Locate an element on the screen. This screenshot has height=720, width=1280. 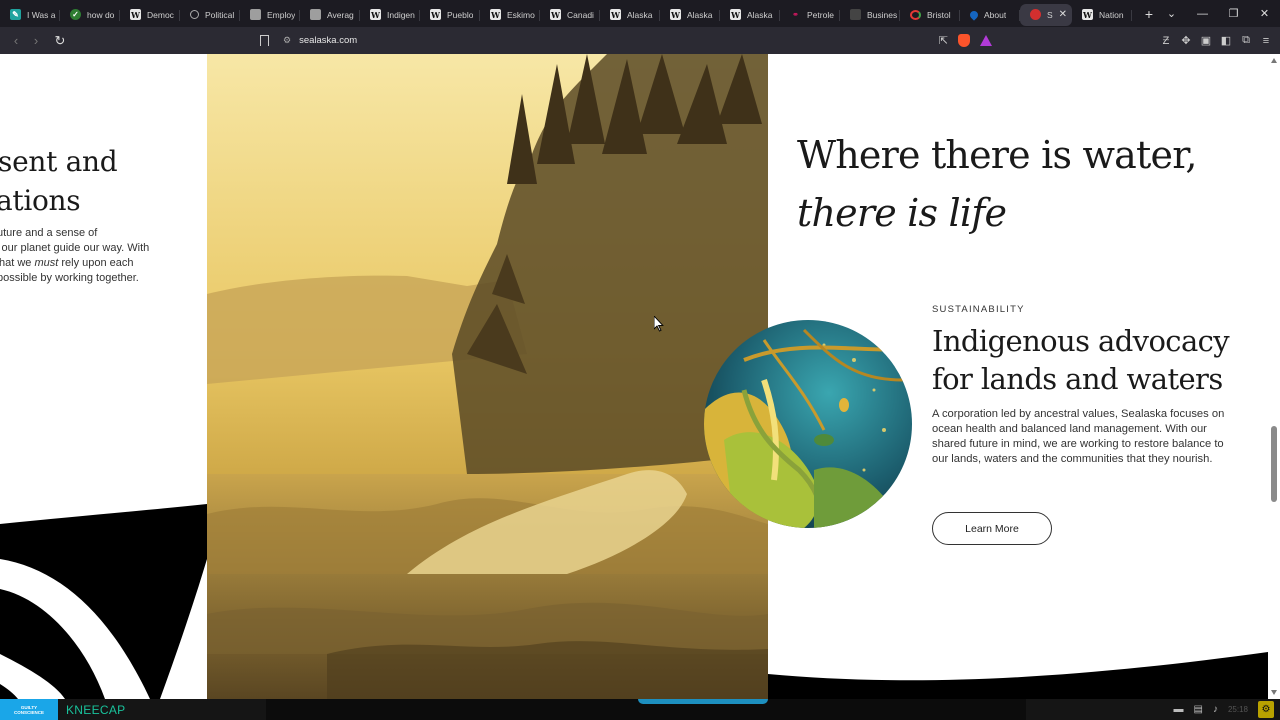
tab-favicon-icon: ✓ is located at coordinates (75, 14).